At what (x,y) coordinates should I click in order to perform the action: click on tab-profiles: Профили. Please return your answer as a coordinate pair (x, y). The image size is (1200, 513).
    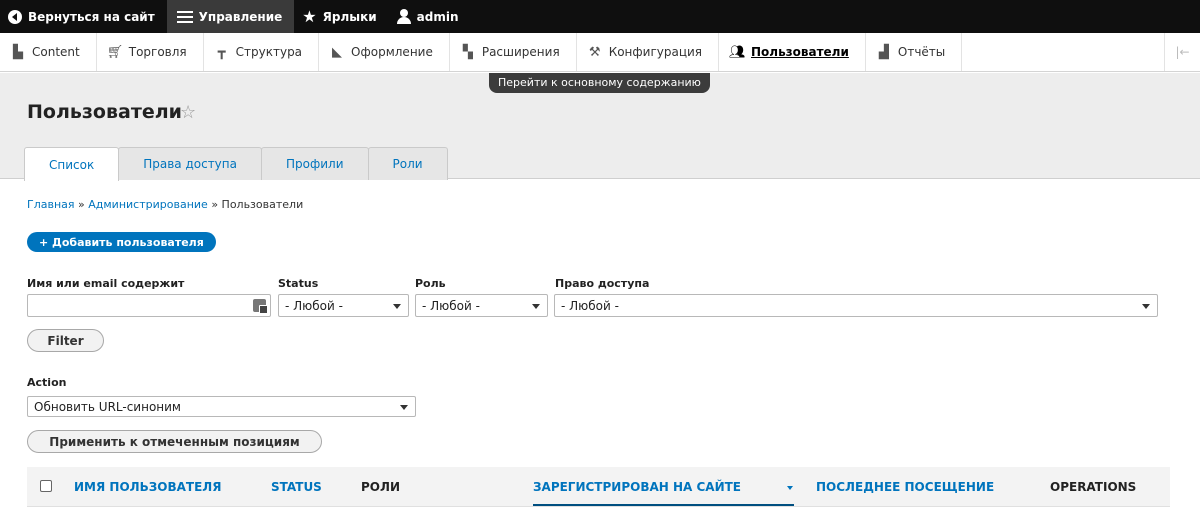
    Looking at the image, I should click on (314, 163).